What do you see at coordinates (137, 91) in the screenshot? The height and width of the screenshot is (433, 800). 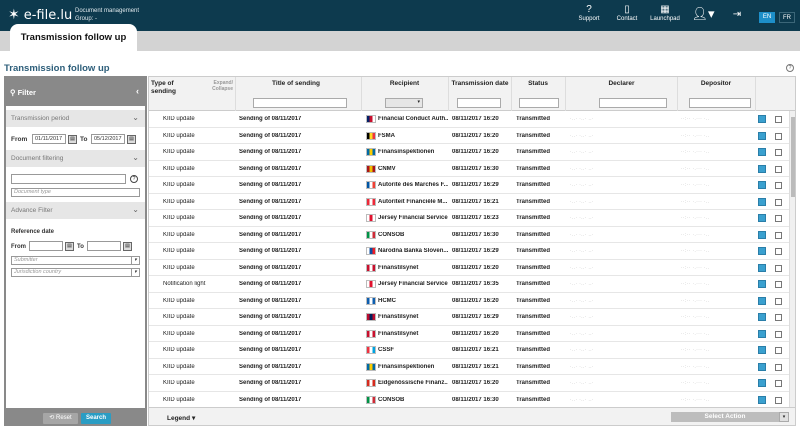 I see `collapse-chevron-icon: ‹` at bounding box center [137, 91].